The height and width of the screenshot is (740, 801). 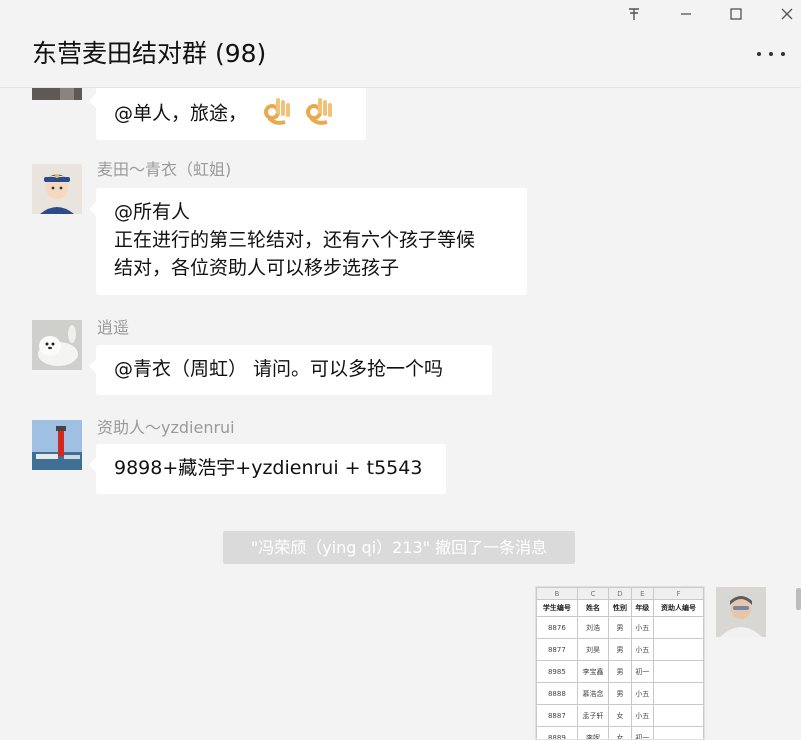 I want to click on table-row: 8876 刘浩 男 小五, so click(x=620, y=627).